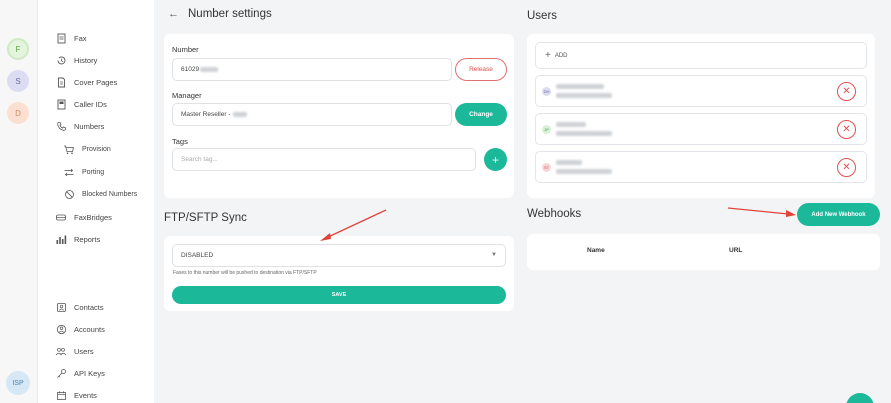  What do you see at coordinates (90, 104) in the screenshot?
I see `sidebar-item-label: Caller IDs` at bounding box center [90, 104].